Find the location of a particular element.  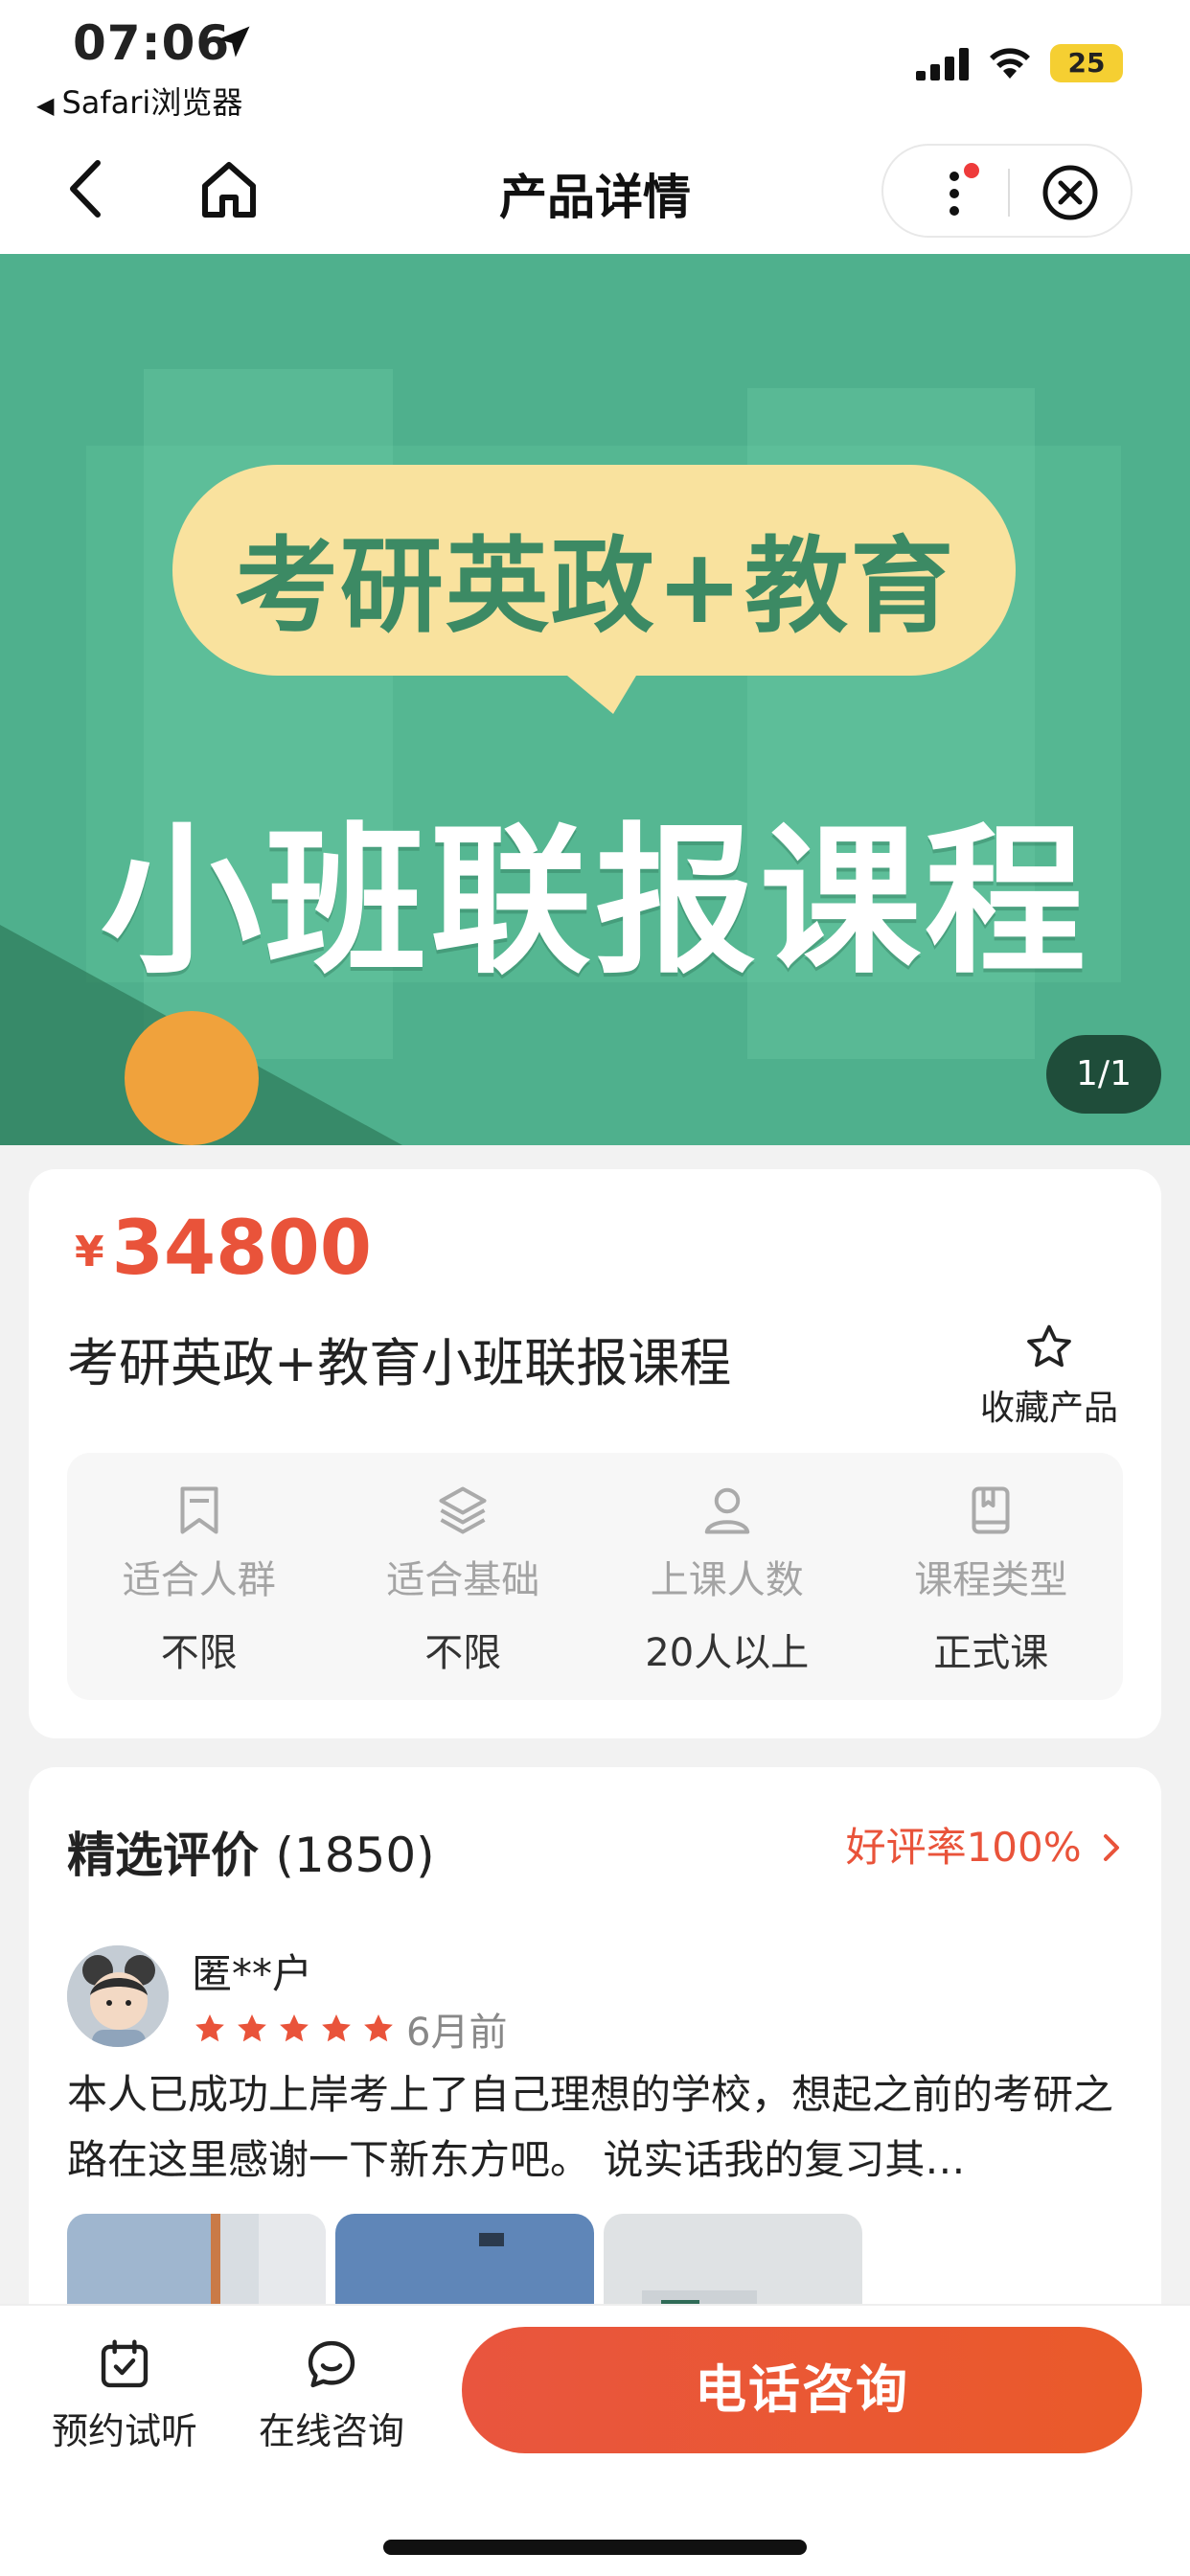

review-stars: 6月前 is located at coordinates (350, 2029).